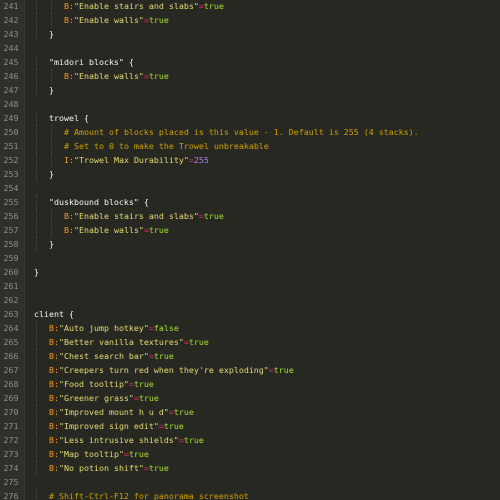 The image size is (500, 500). I want to click on line-number: 254, so click(11, 188).